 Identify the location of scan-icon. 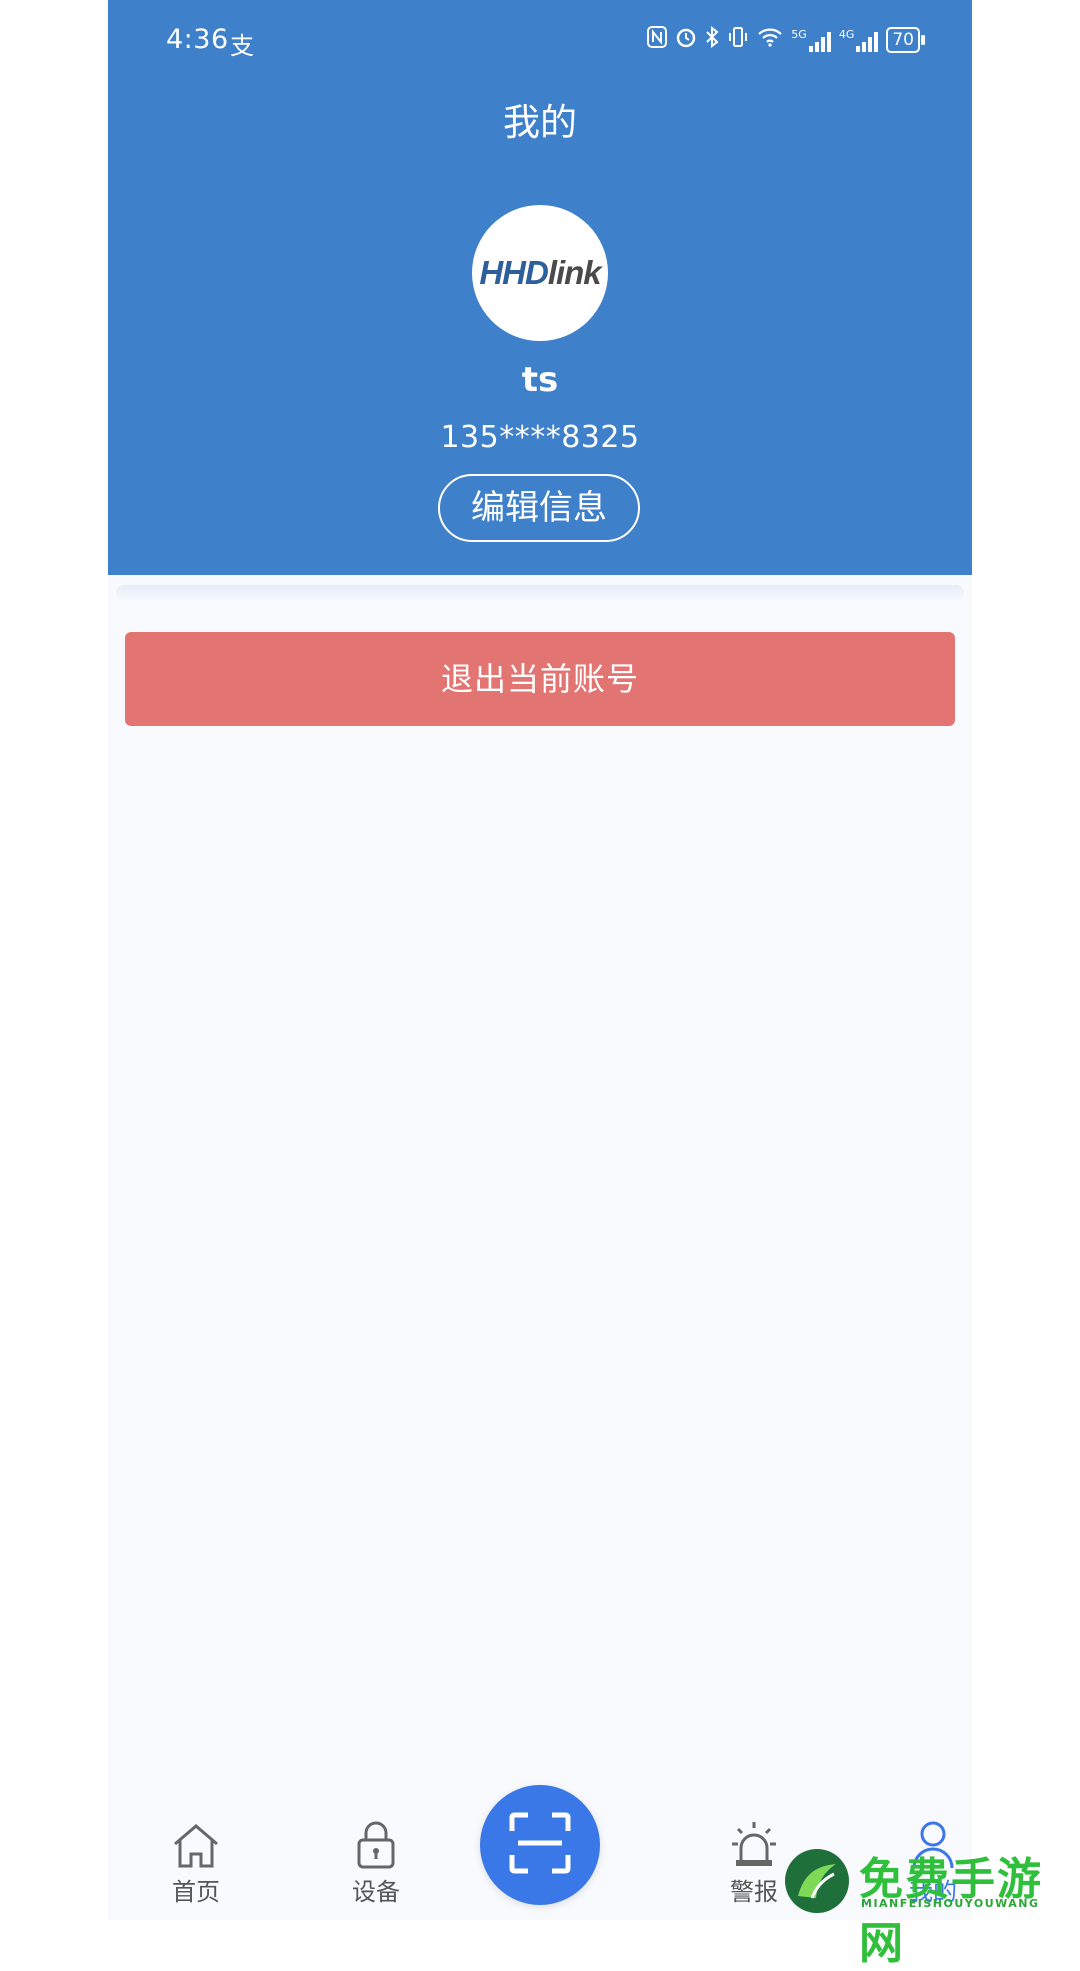
(540, 1845).